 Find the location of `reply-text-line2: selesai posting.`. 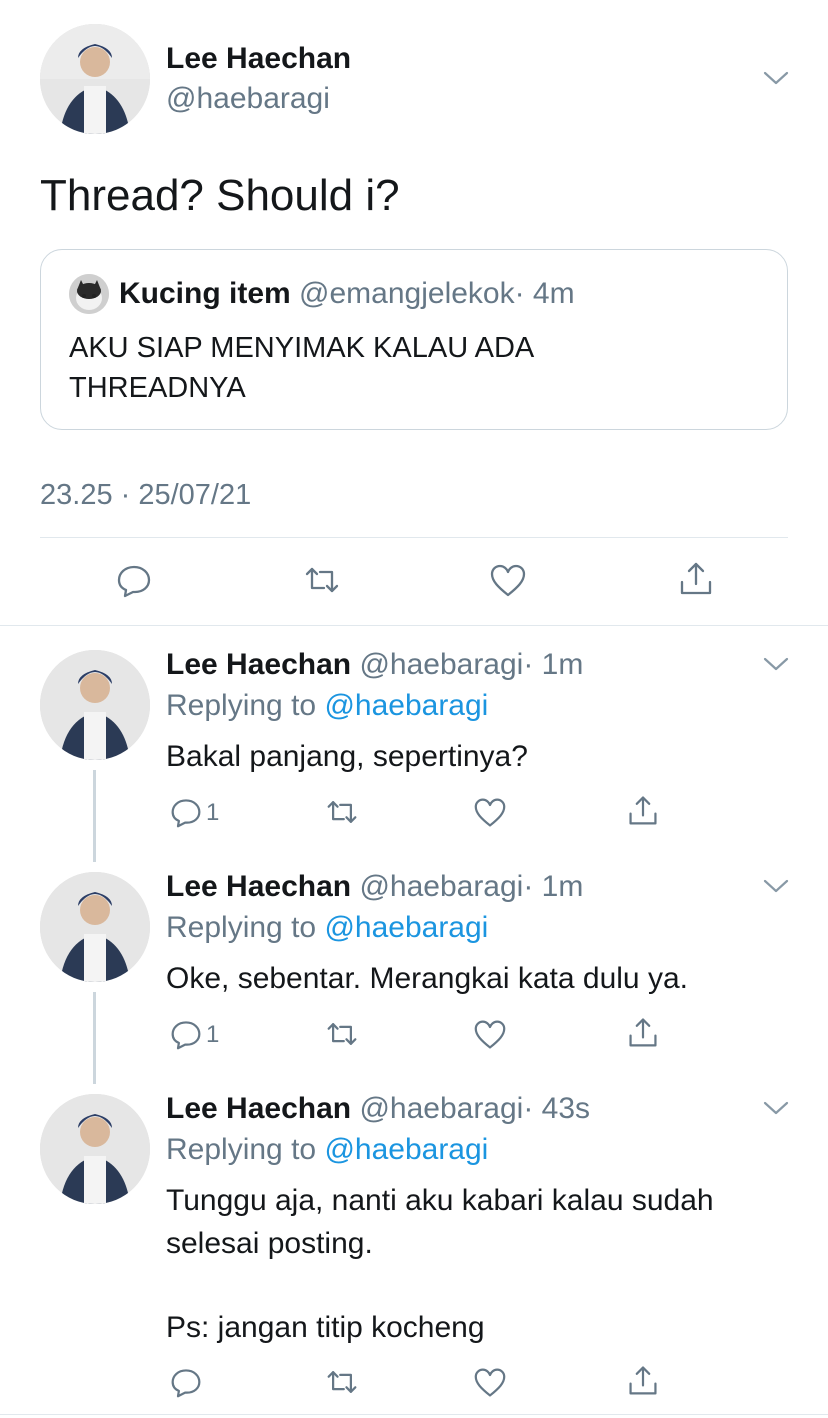

reply-text-line2: selesai posting. is located at coordinates (269, 1243).